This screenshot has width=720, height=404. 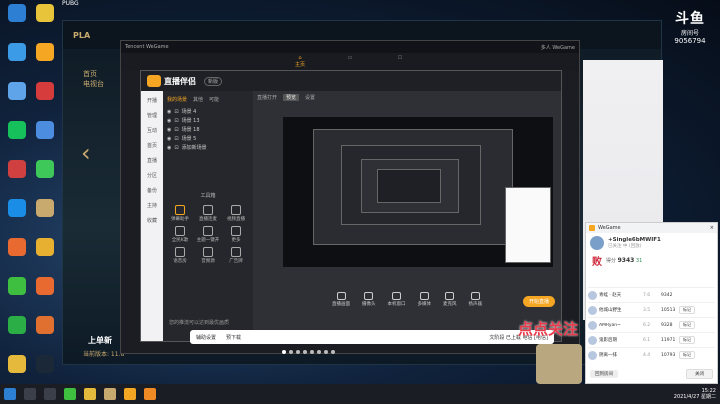 What do you see at coordinates (86, 153) in the screenshot?
I see `lol-prev-arrow-icon: ‹` at bounding box center [86, 153].